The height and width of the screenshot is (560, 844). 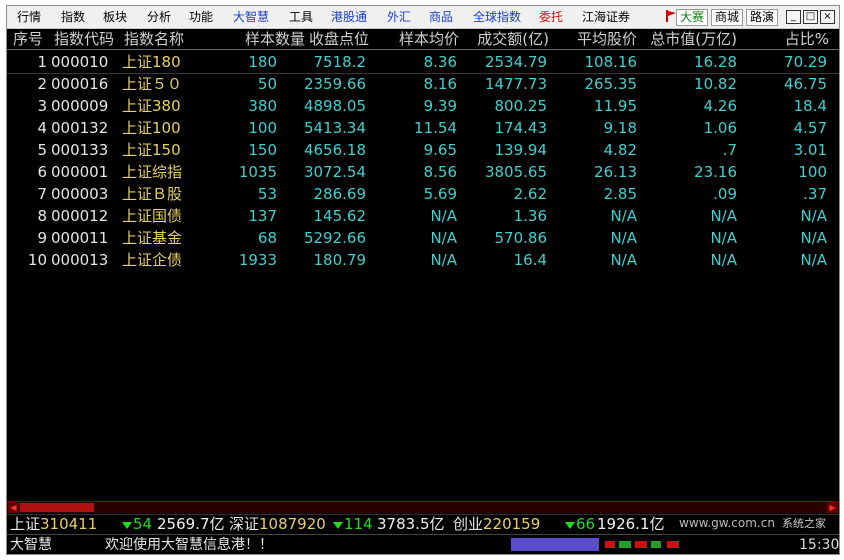 I want to click on row-avg: 9.39, so click(x=440, y=106).